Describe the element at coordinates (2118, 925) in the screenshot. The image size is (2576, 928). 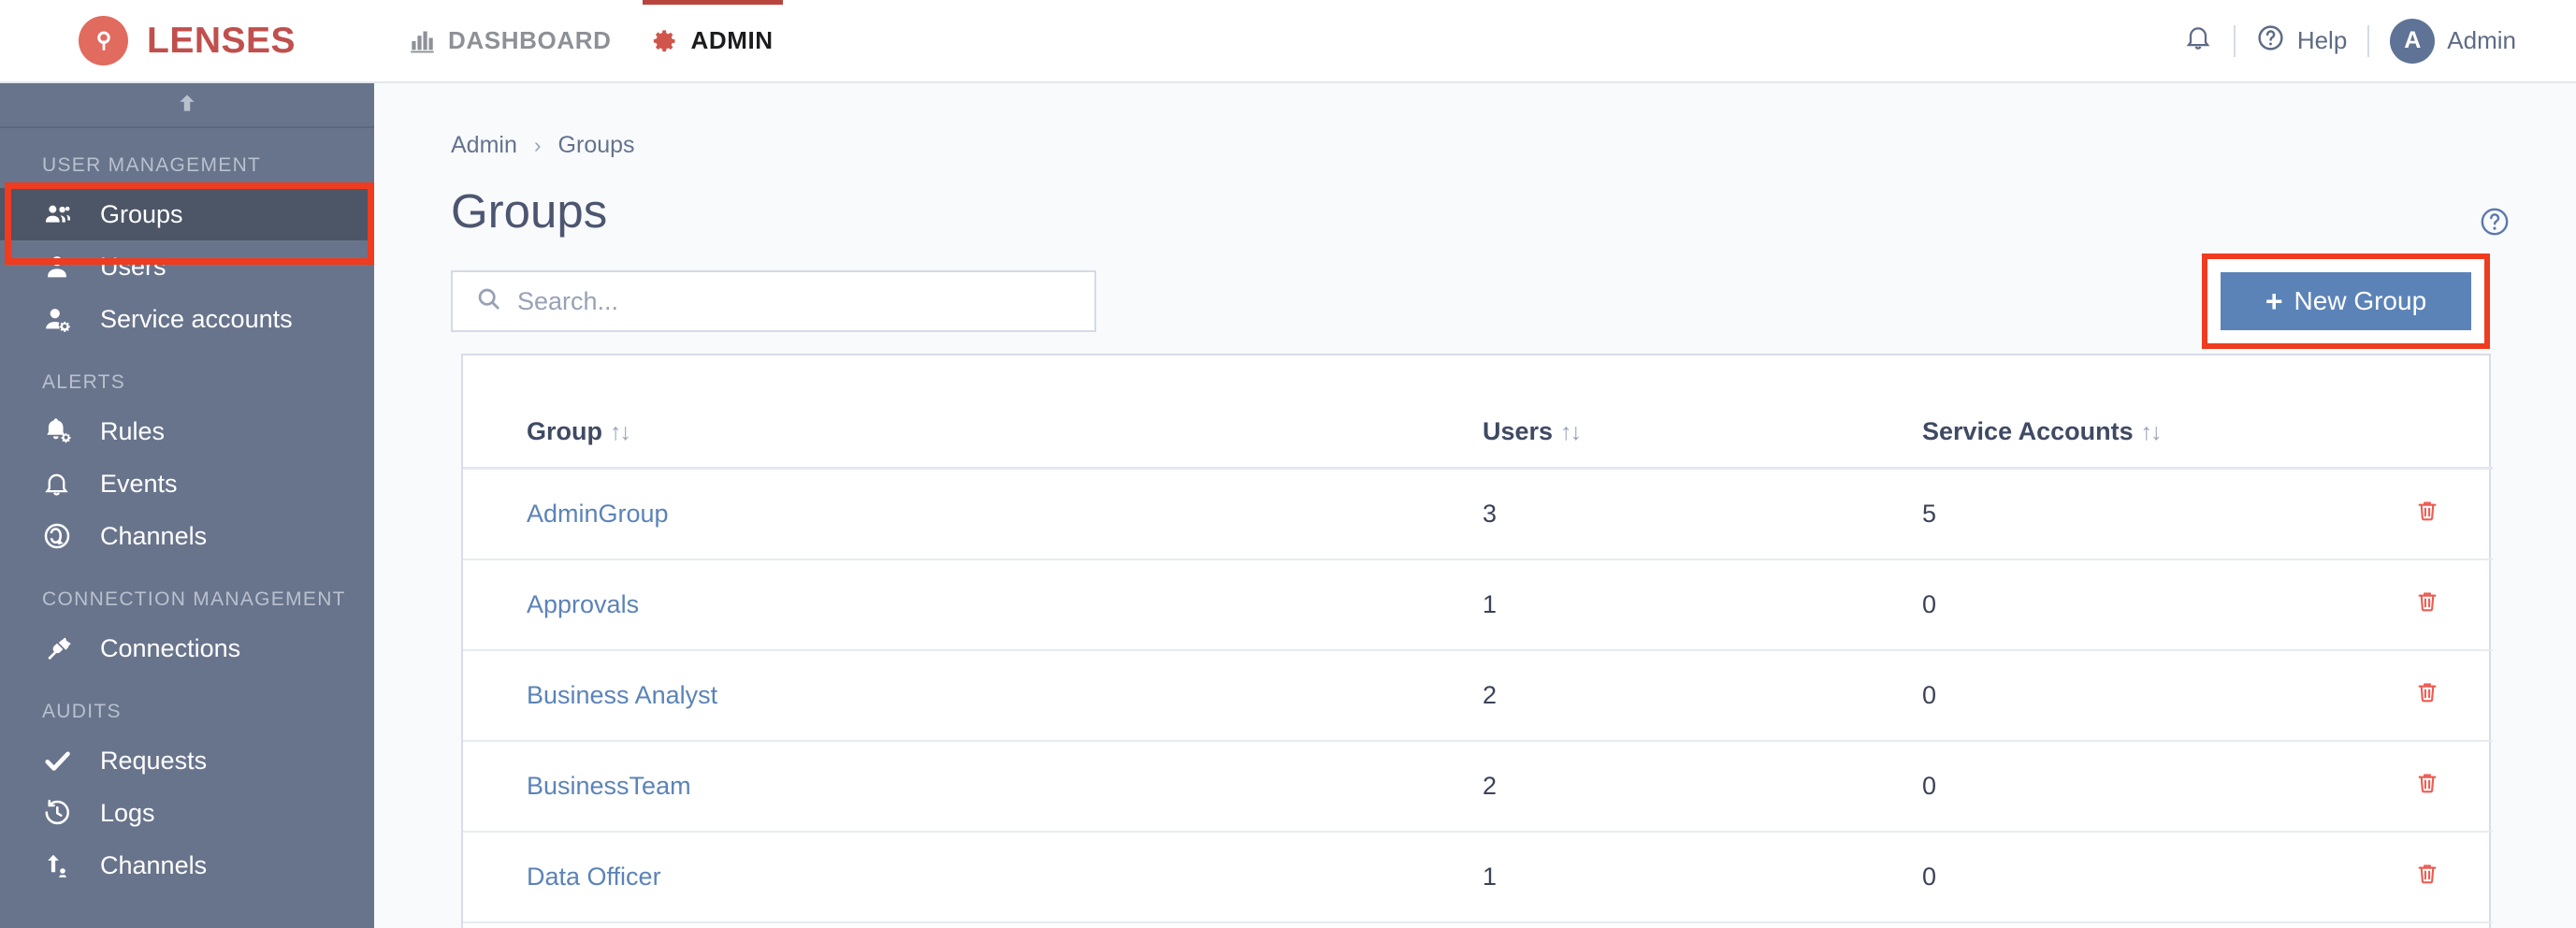
I see `cell-service-accounts: 1` at that location.